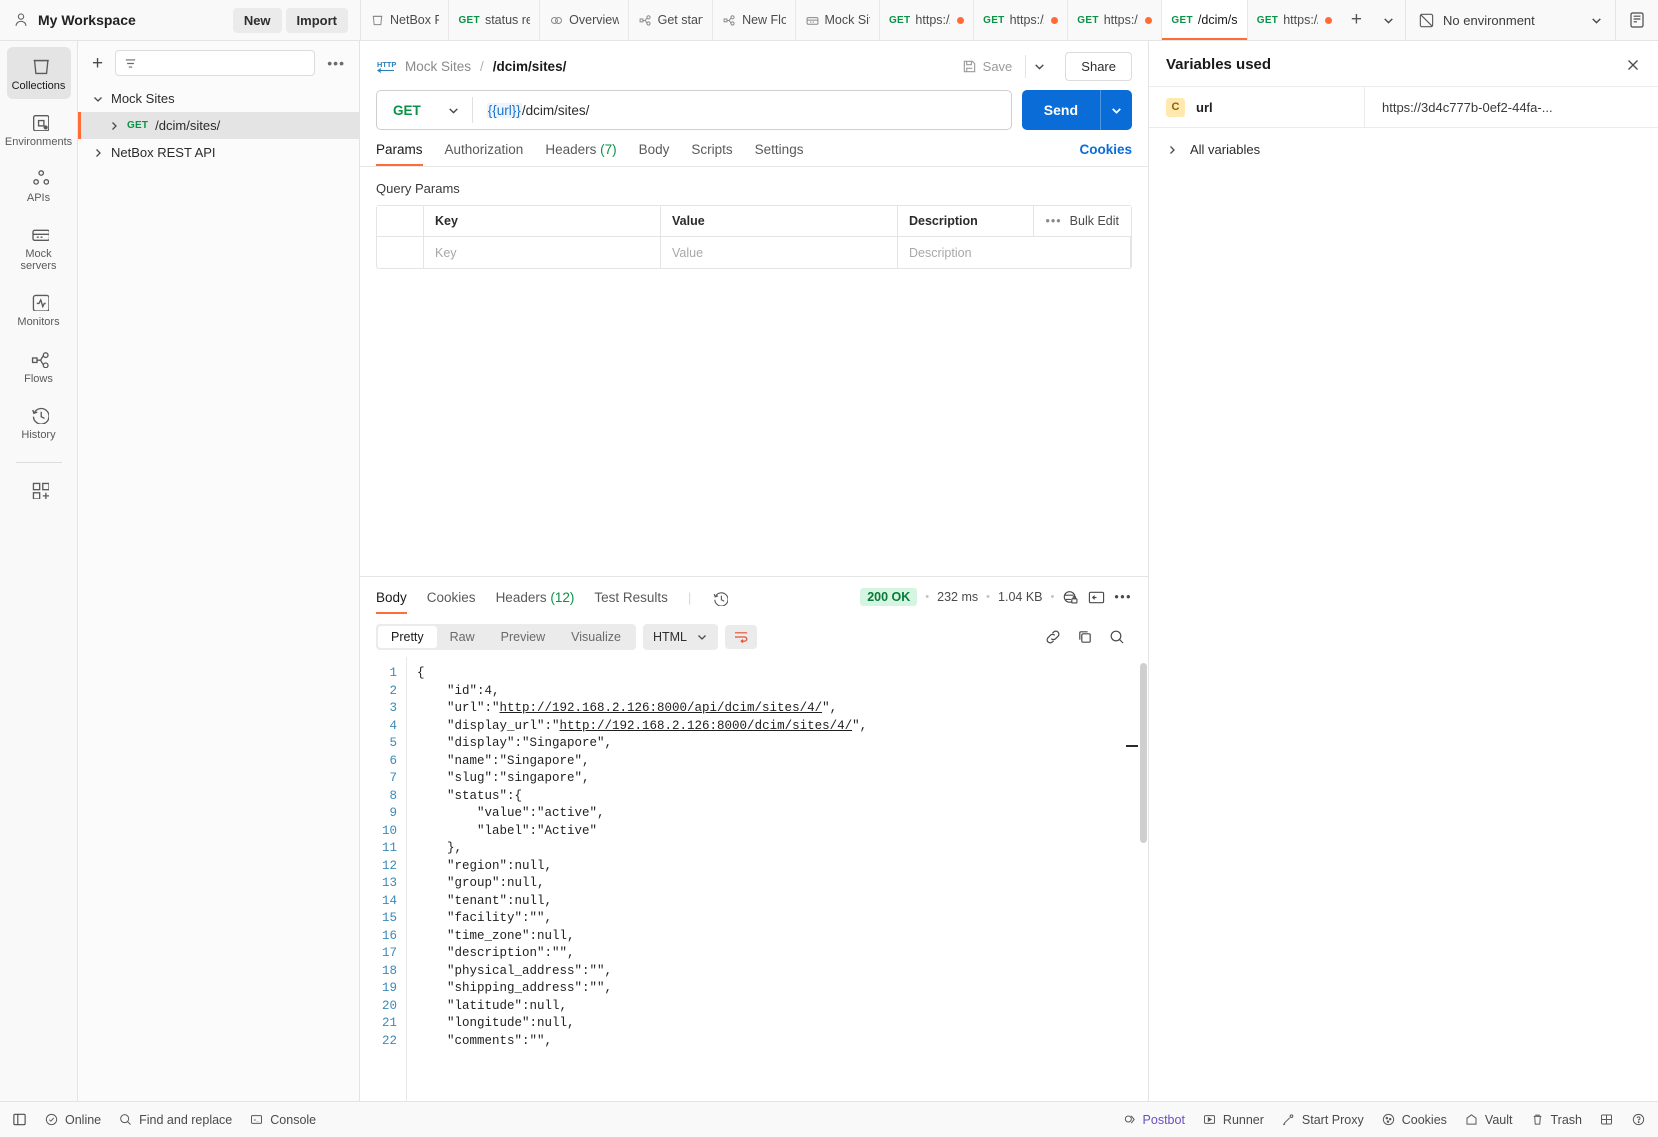 This screenshot has width=1658, height=1137. What do you see at coordinates (72, 1119) in the screenshot?
I see `statusbar-online: Online` at bounding box center [72, 1119].